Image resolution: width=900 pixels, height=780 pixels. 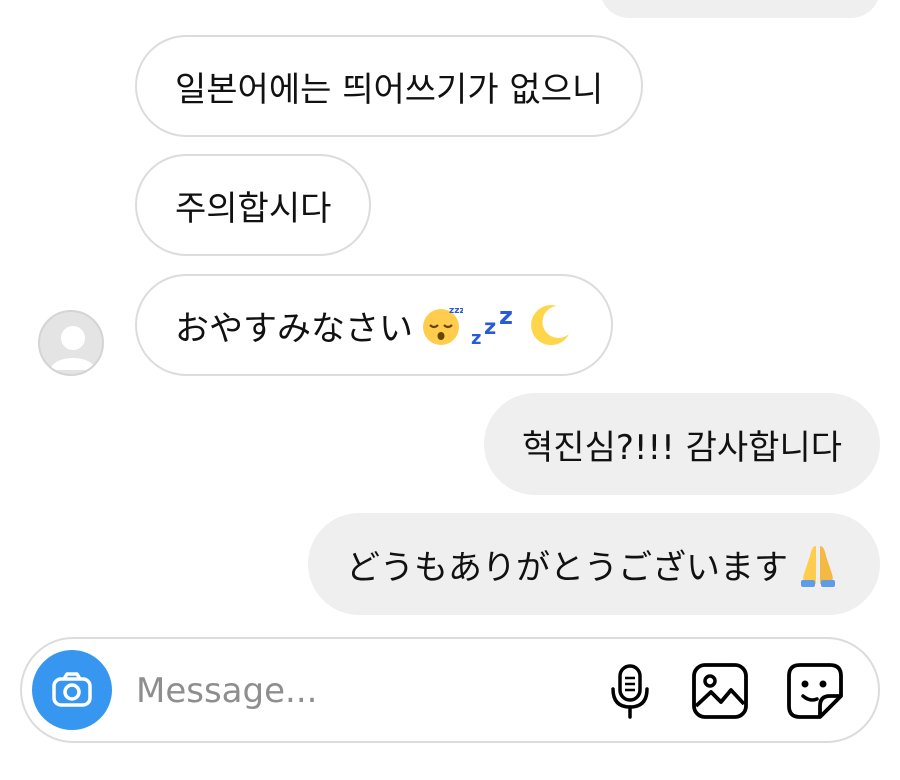 I want to click on camera-icon, so click(x=72, y=689).